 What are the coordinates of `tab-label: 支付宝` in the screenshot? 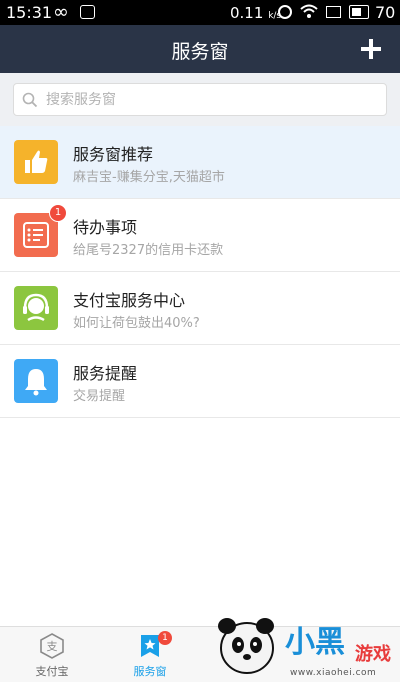 It's located at (52, 671).